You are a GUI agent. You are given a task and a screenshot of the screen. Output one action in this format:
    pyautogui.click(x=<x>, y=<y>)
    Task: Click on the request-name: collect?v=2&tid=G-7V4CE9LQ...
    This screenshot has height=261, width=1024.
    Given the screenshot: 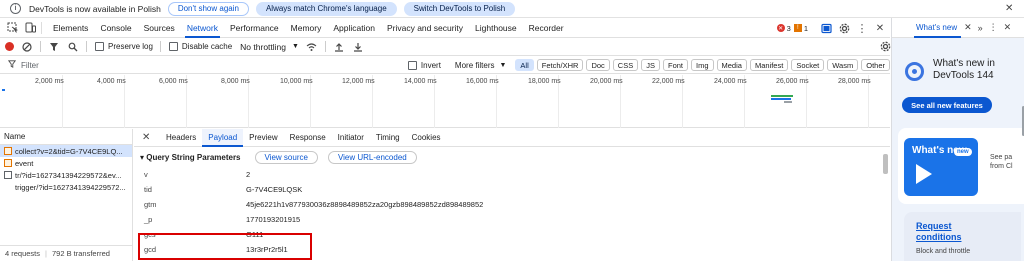 What is the action you would take?
    pyautogui.click(x=69, y=151)
    